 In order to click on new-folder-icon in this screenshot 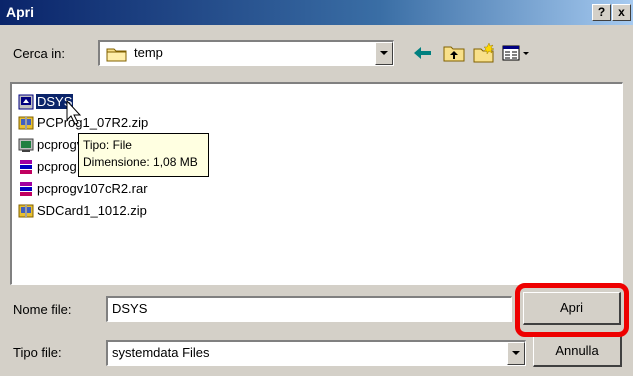, I will do `click(484, 53)`.